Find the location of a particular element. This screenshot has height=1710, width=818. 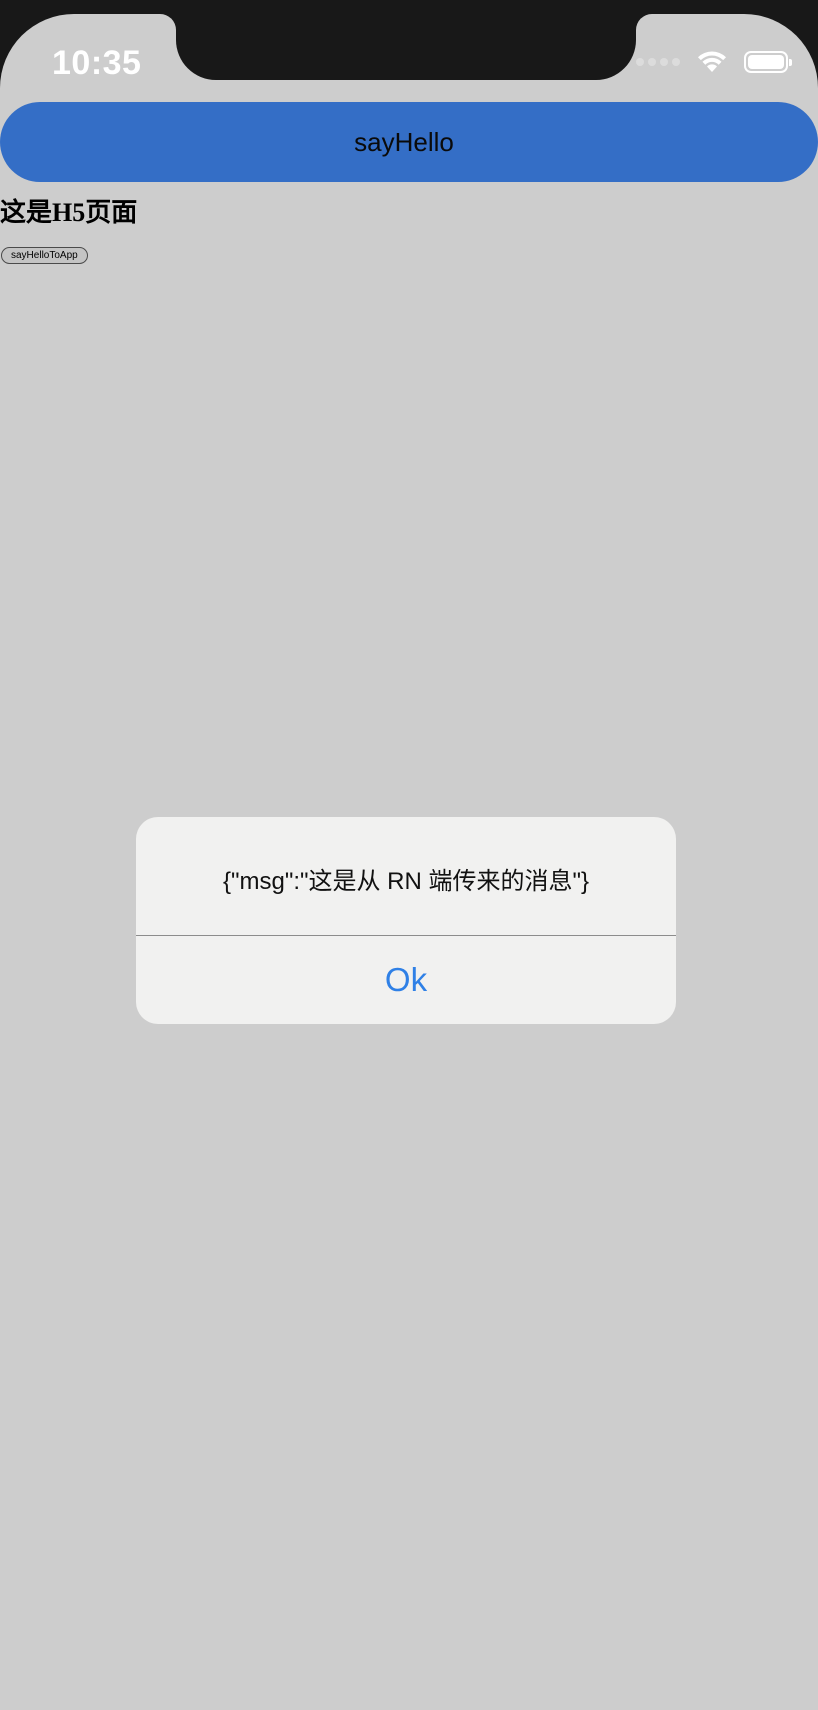

battery-icon is located at coordinates (768, 62).